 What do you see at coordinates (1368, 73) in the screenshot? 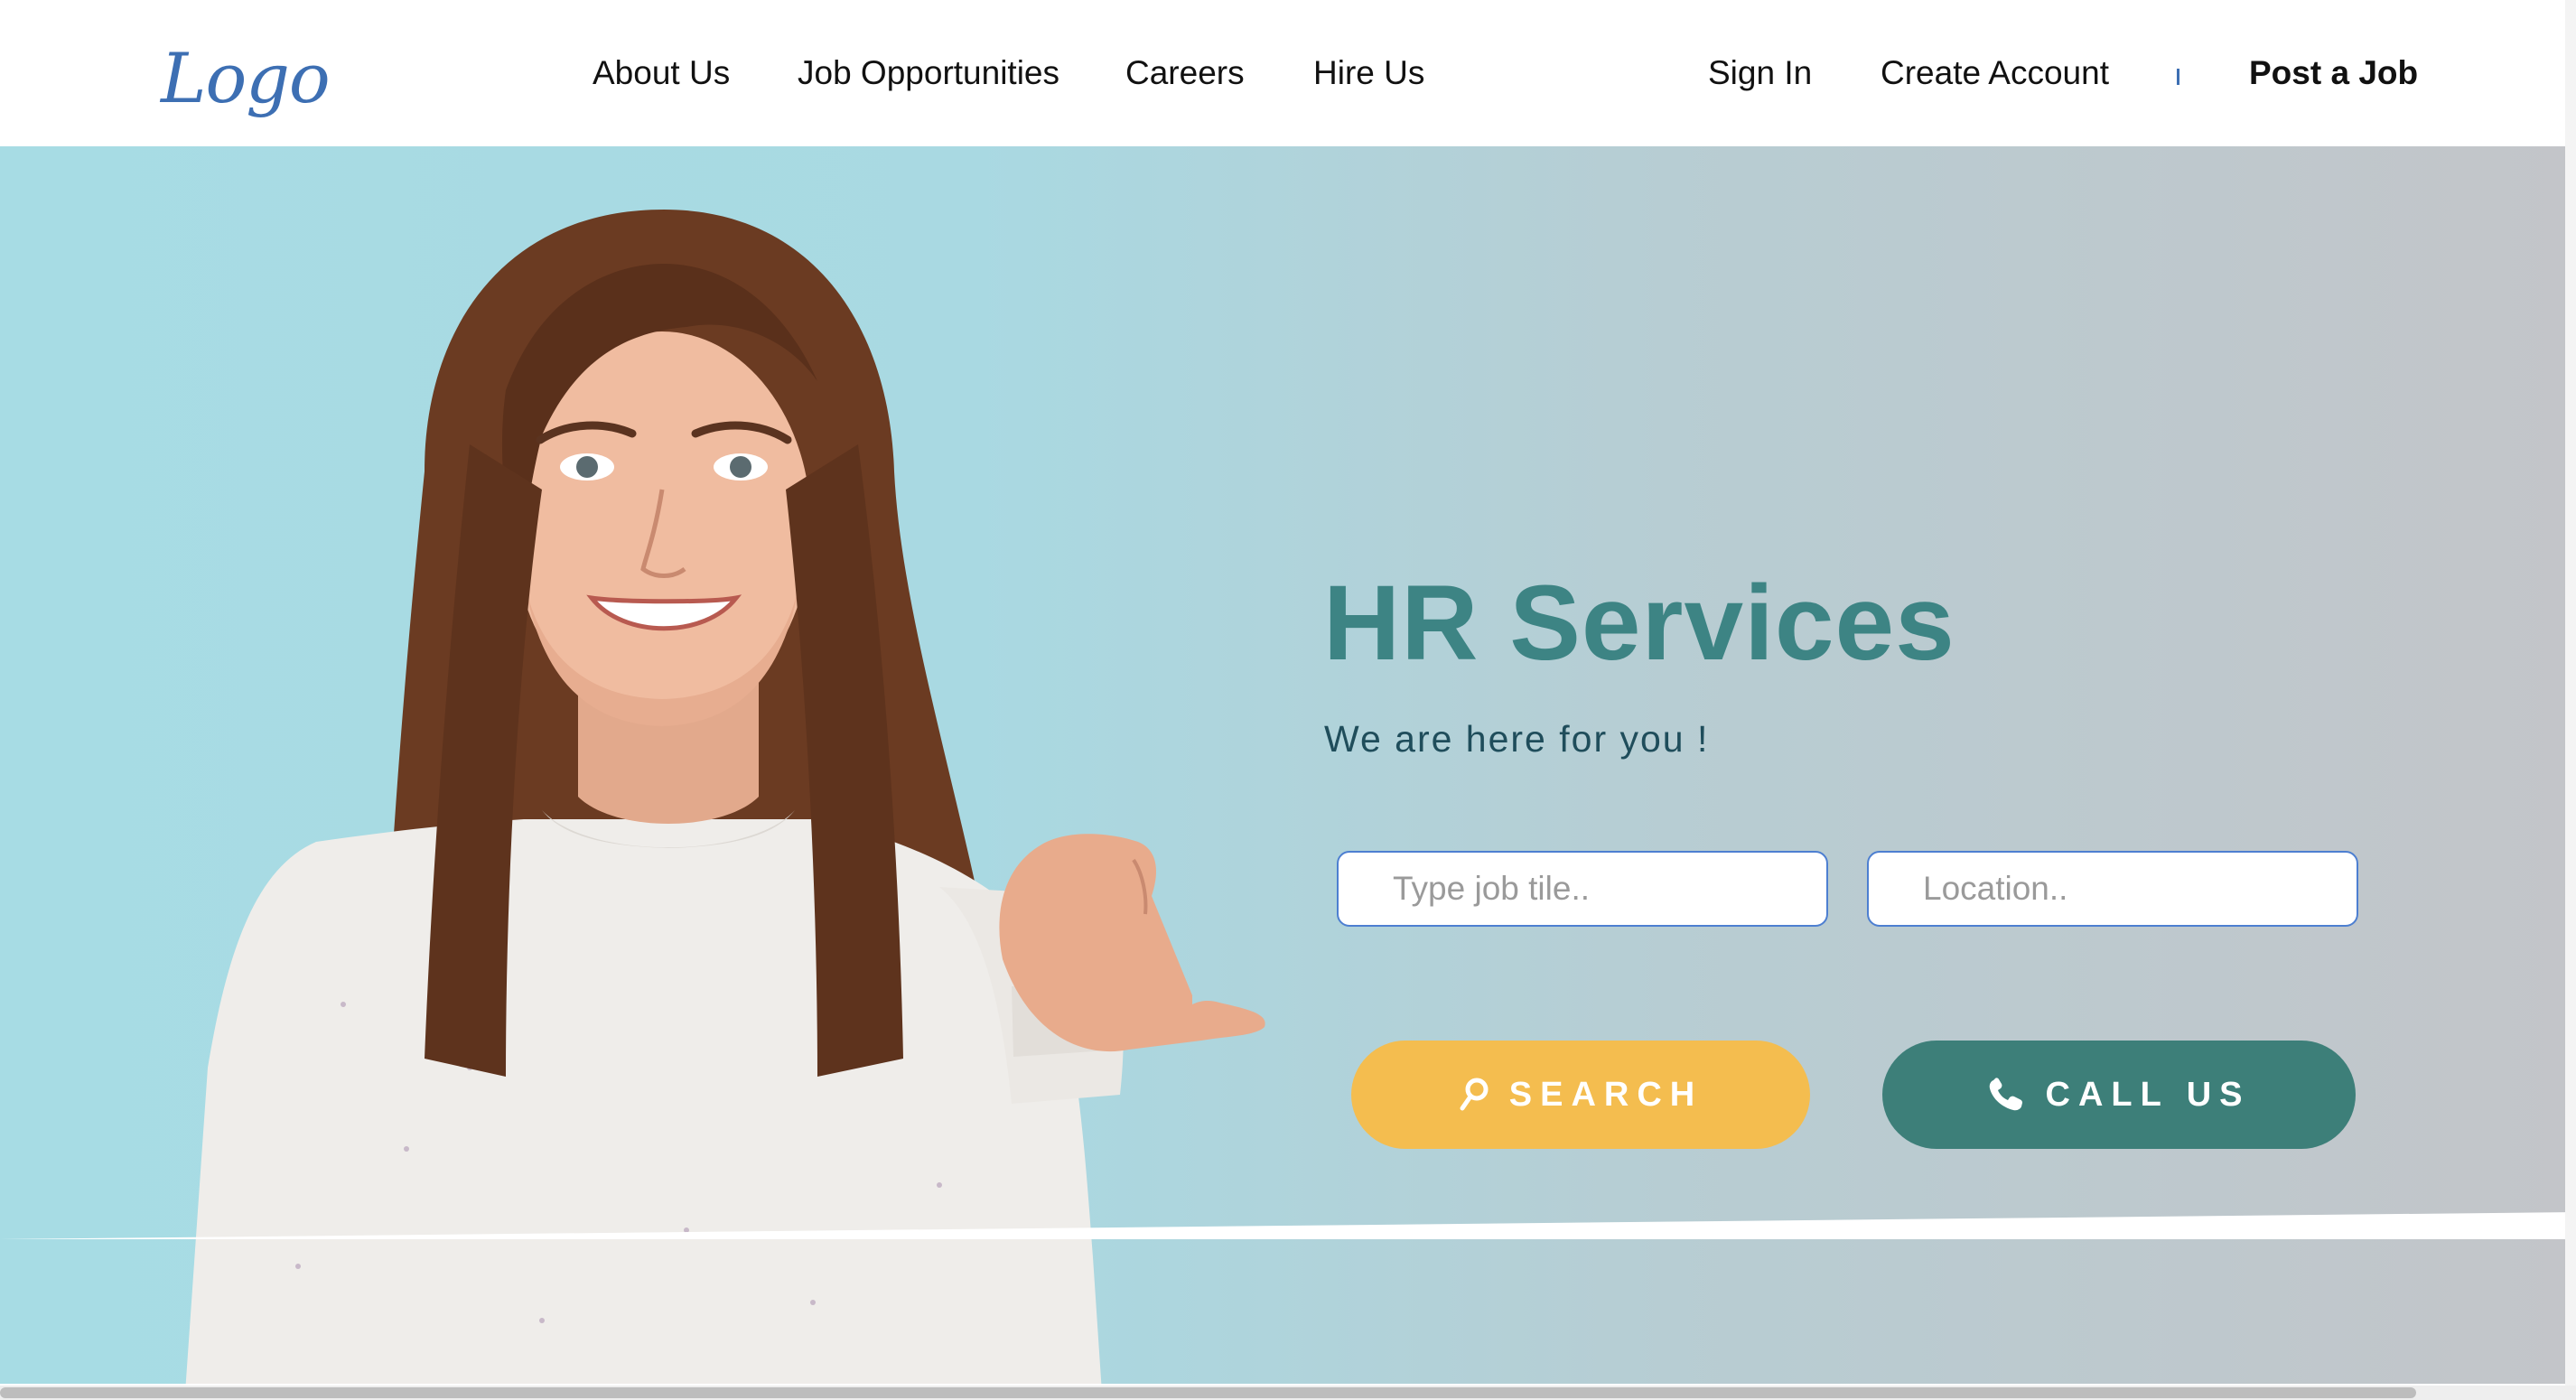
I see `nav-hire-us: Hire Us` at bounding box center [1368, 73].